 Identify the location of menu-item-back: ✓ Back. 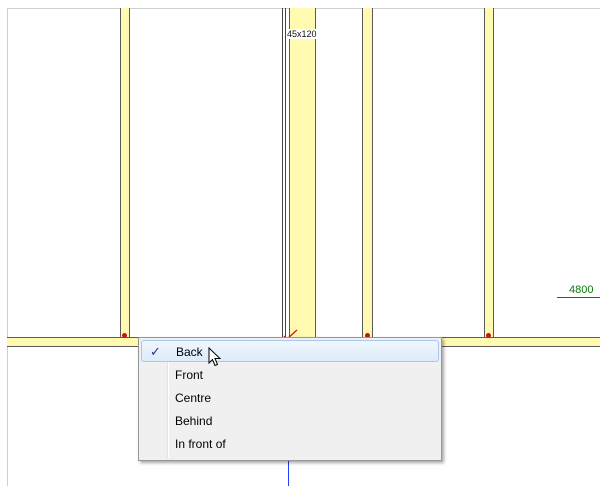
(290, 351).